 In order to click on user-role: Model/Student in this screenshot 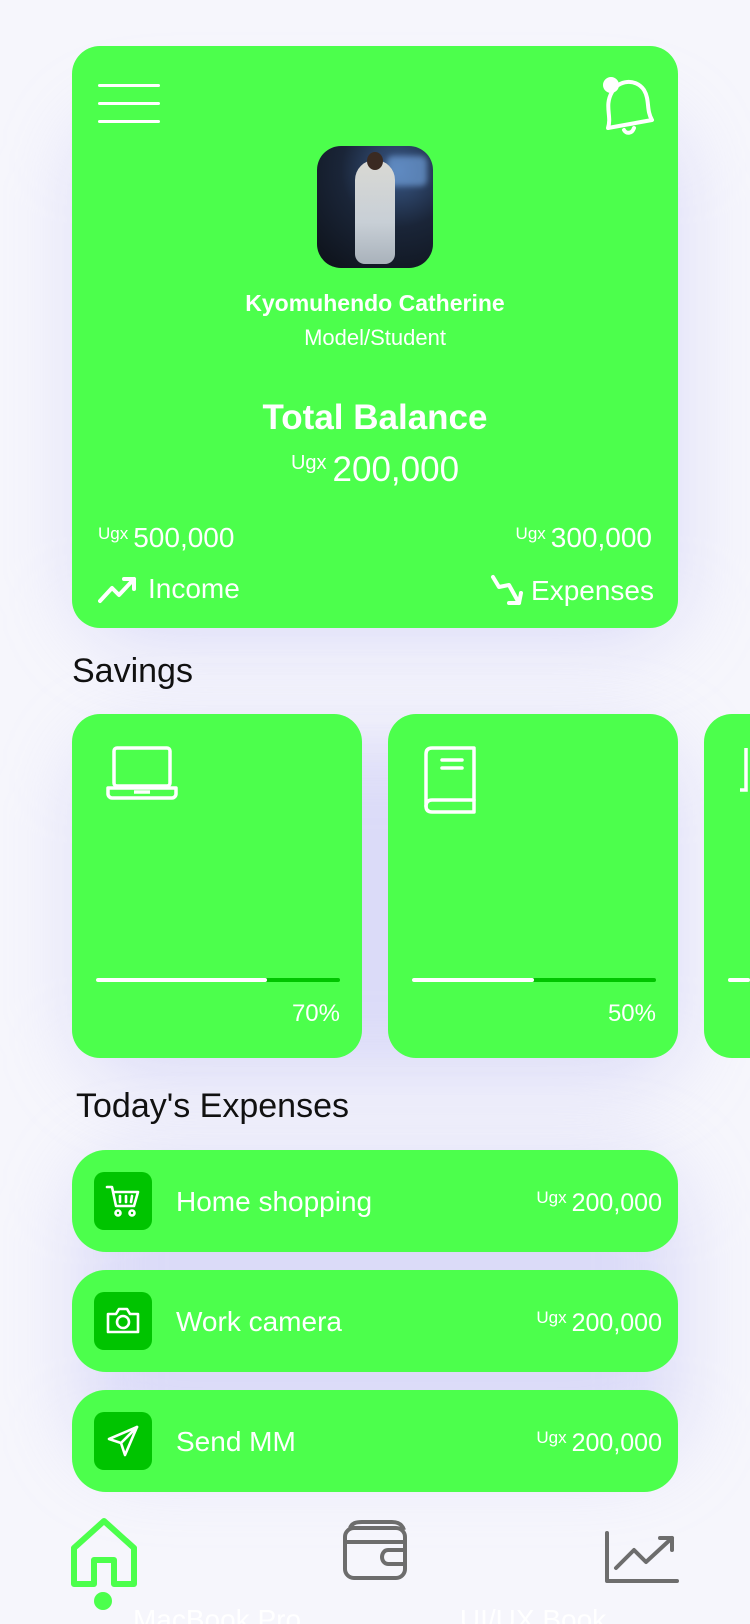, I will do `click(375, 337)`.